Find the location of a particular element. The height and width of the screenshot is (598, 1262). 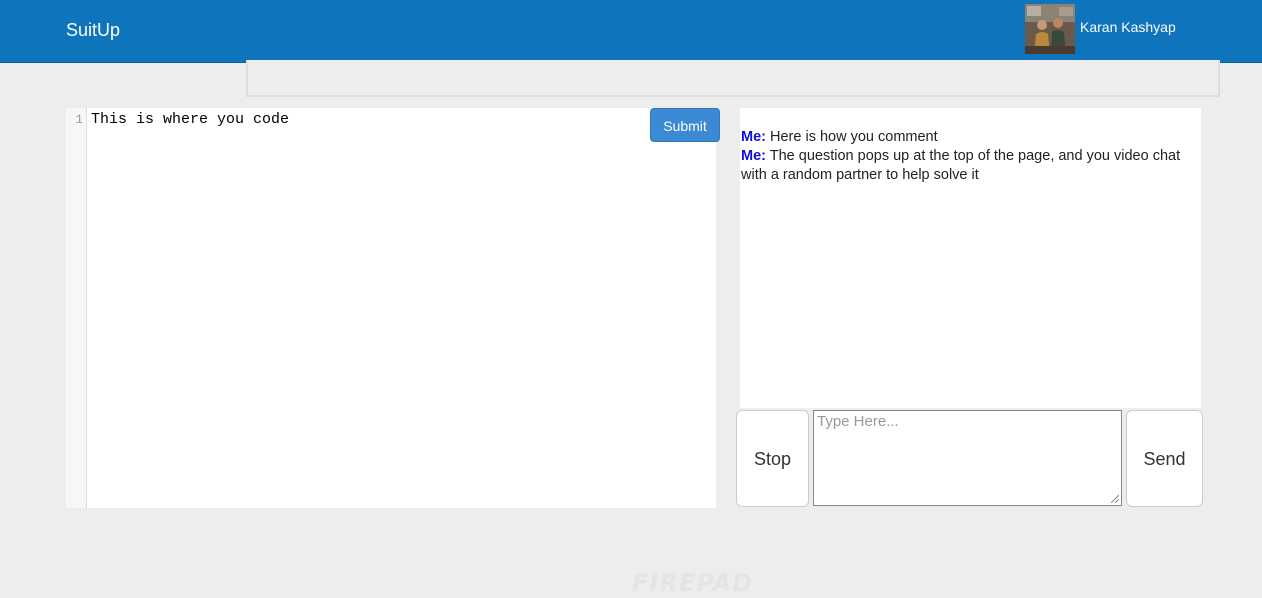

submit-button: Submit is located at coordinates (685, 125).